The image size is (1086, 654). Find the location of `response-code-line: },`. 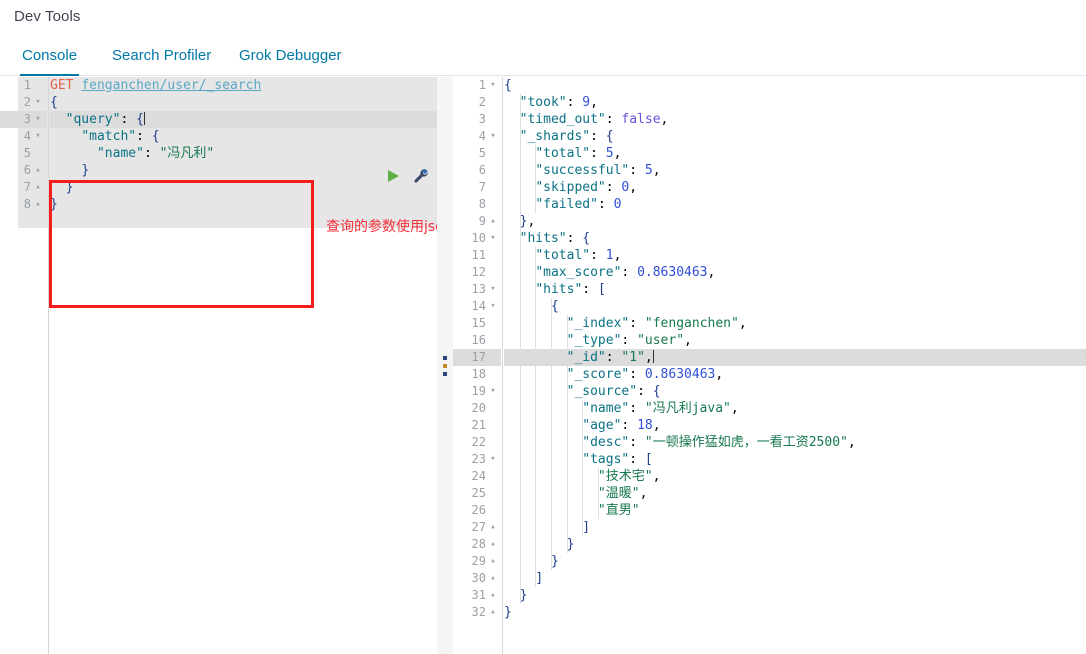

response-code-line: }, is located at coordinates (795, 221).